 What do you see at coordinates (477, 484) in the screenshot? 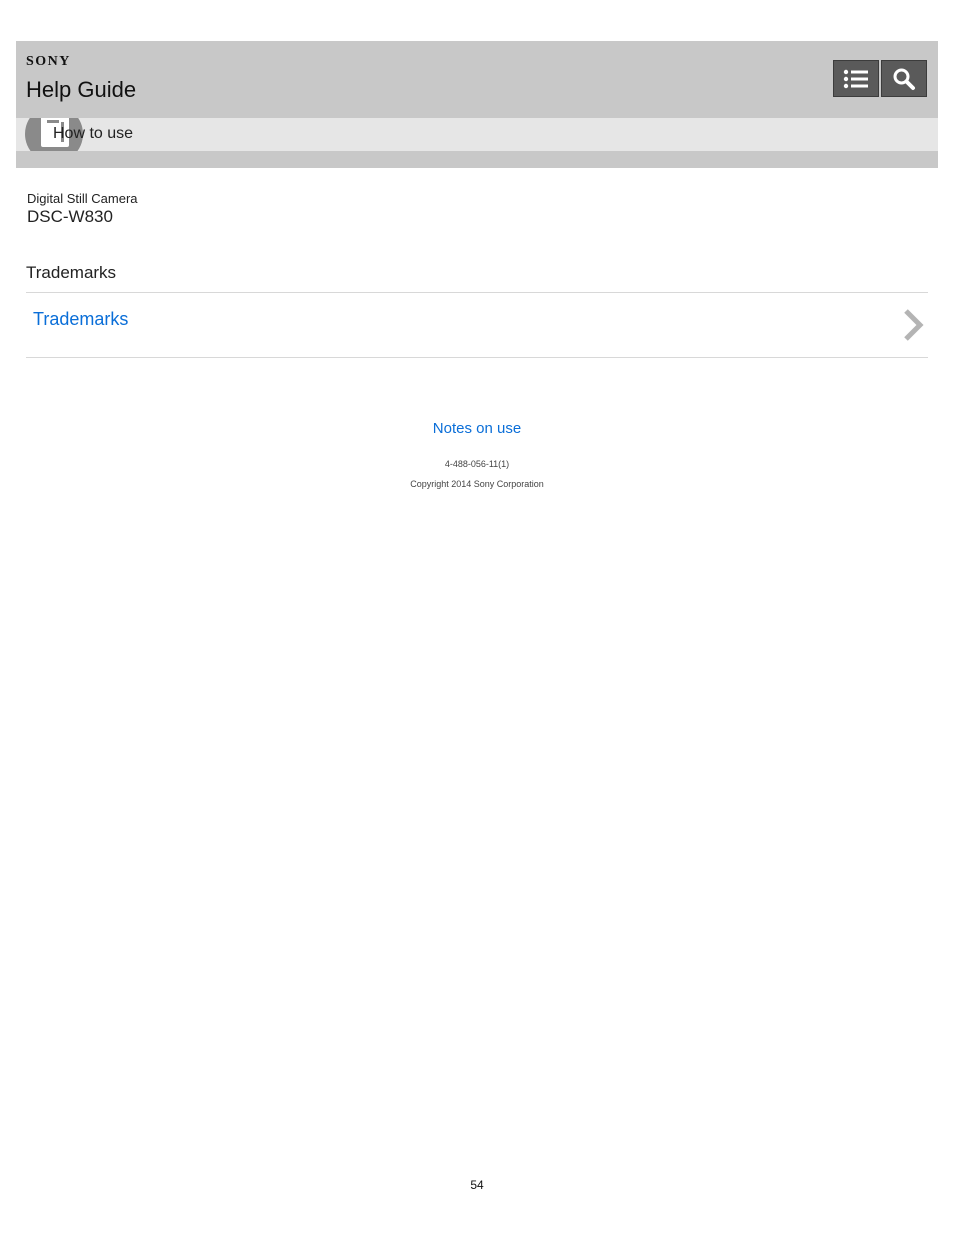
I see `copyright-text: Copyright 2014 Sony Corporation` at bounding box center [477, 484].